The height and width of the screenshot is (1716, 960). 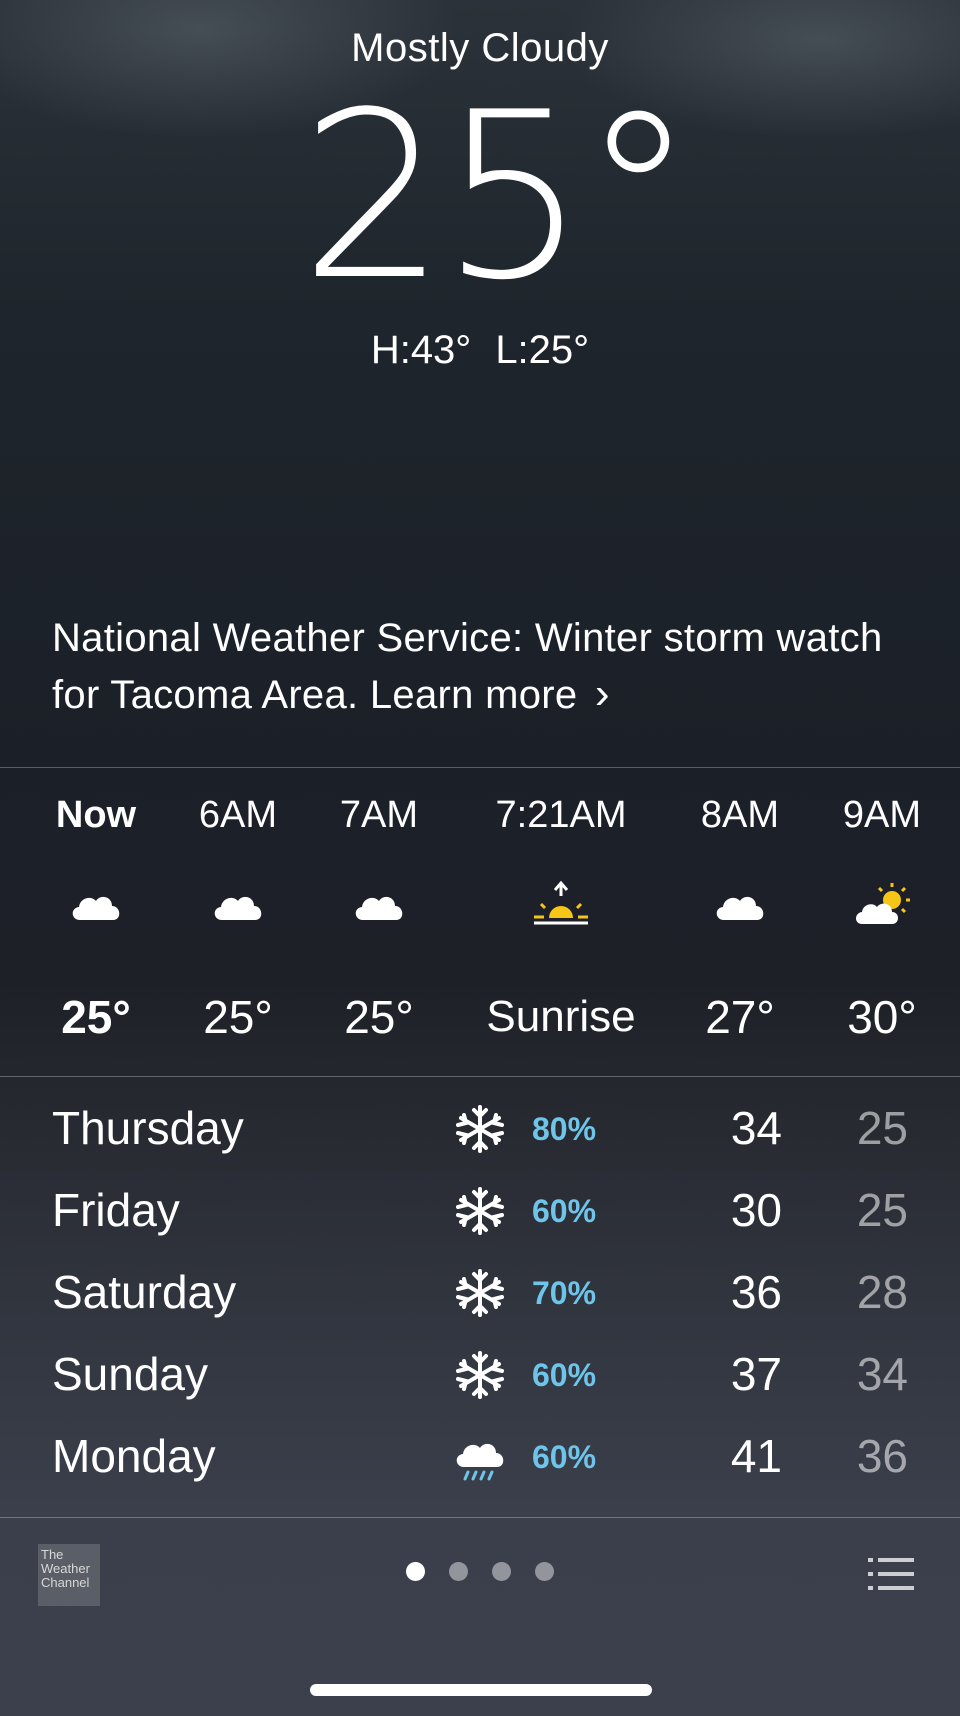 I want to click on day-name: Monday, so click(x=134, y=1456).